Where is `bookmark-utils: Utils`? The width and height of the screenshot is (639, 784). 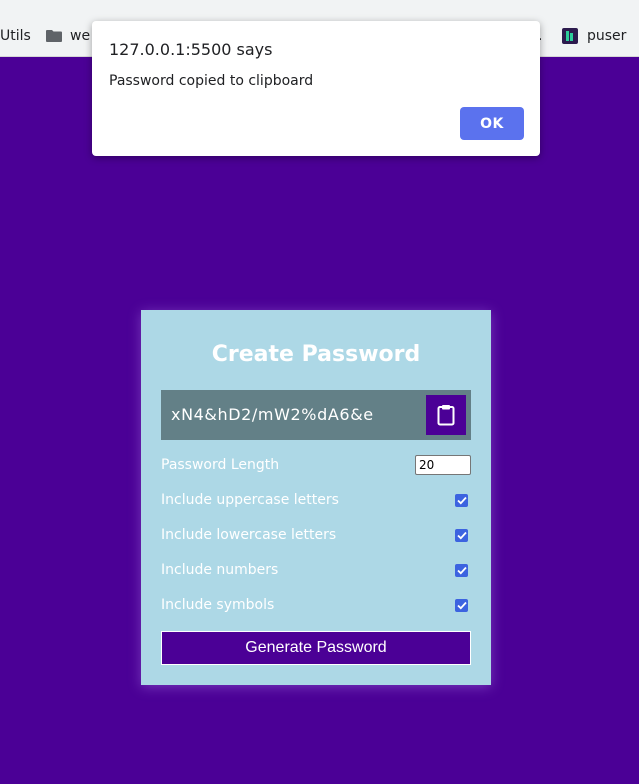 bookmark-utils: Utils is located at coordinates (15, 36).